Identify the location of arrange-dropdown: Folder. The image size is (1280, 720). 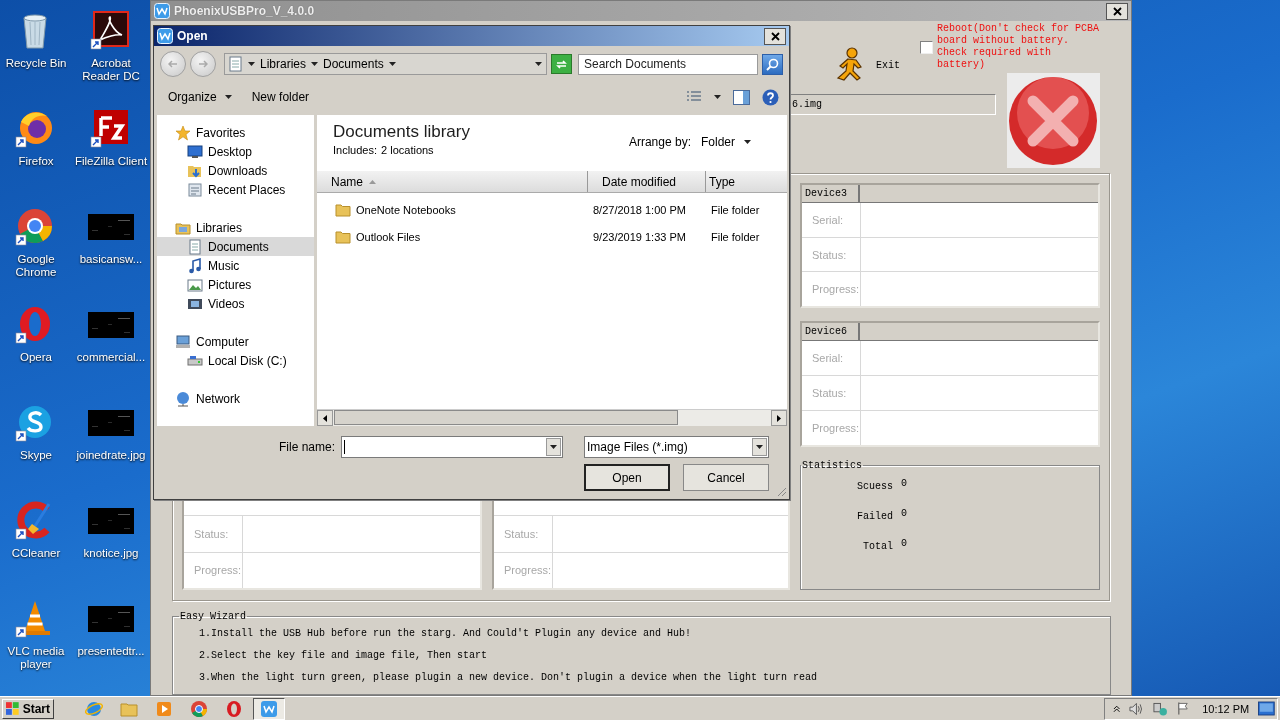
(726, 142).